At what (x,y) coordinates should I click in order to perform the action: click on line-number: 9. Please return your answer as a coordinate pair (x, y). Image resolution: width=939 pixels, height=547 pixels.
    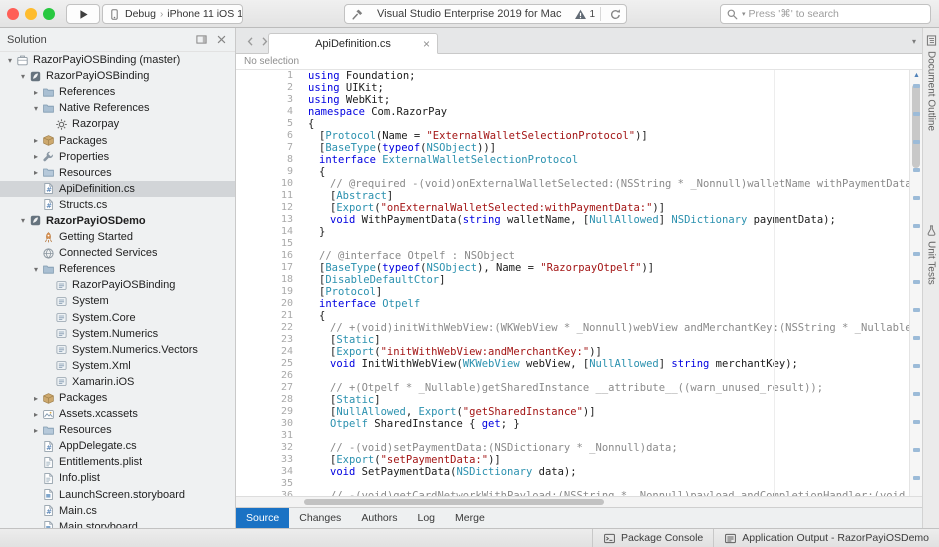
    Looking at the image, I should click on (264, 172).